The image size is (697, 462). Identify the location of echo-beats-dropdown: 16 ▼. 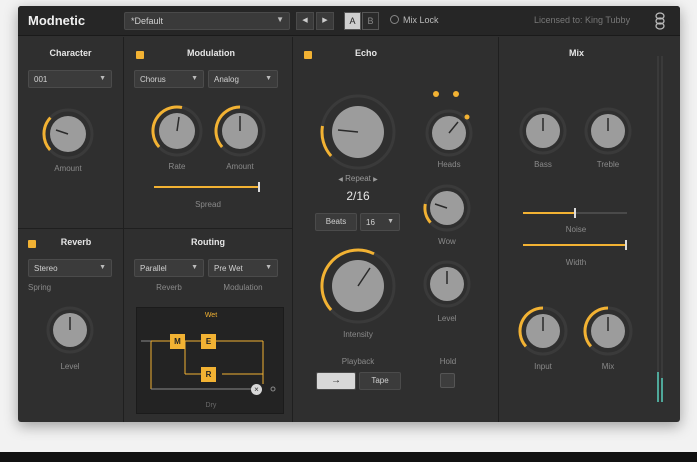
(380, 222).